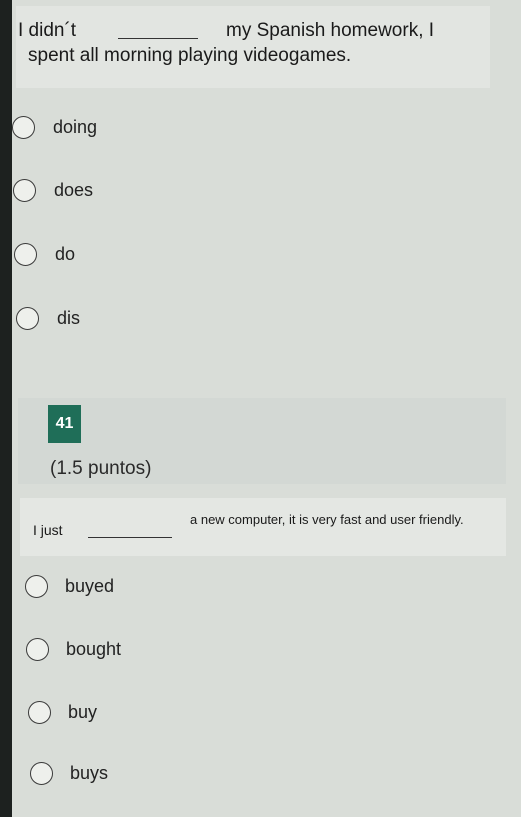 This screenshot has height=817, width=521. I want to click on option-label: buy, so click(83, 712).